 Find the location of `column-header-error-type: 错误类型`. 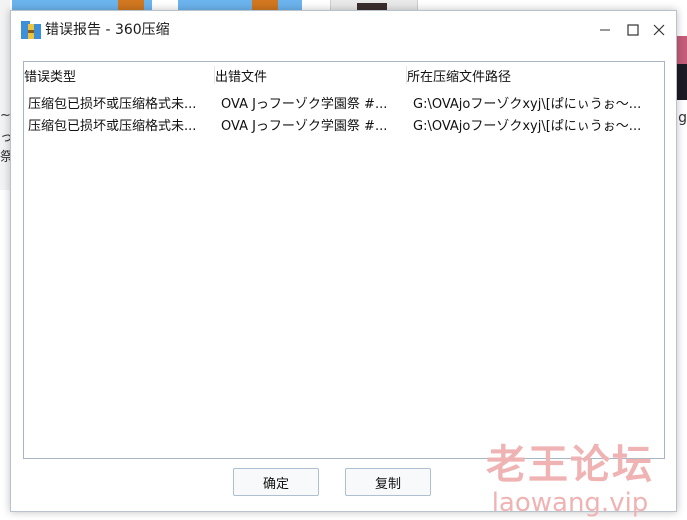

column-header-error-type: 错误类型 is located at coordinates (50, 75).